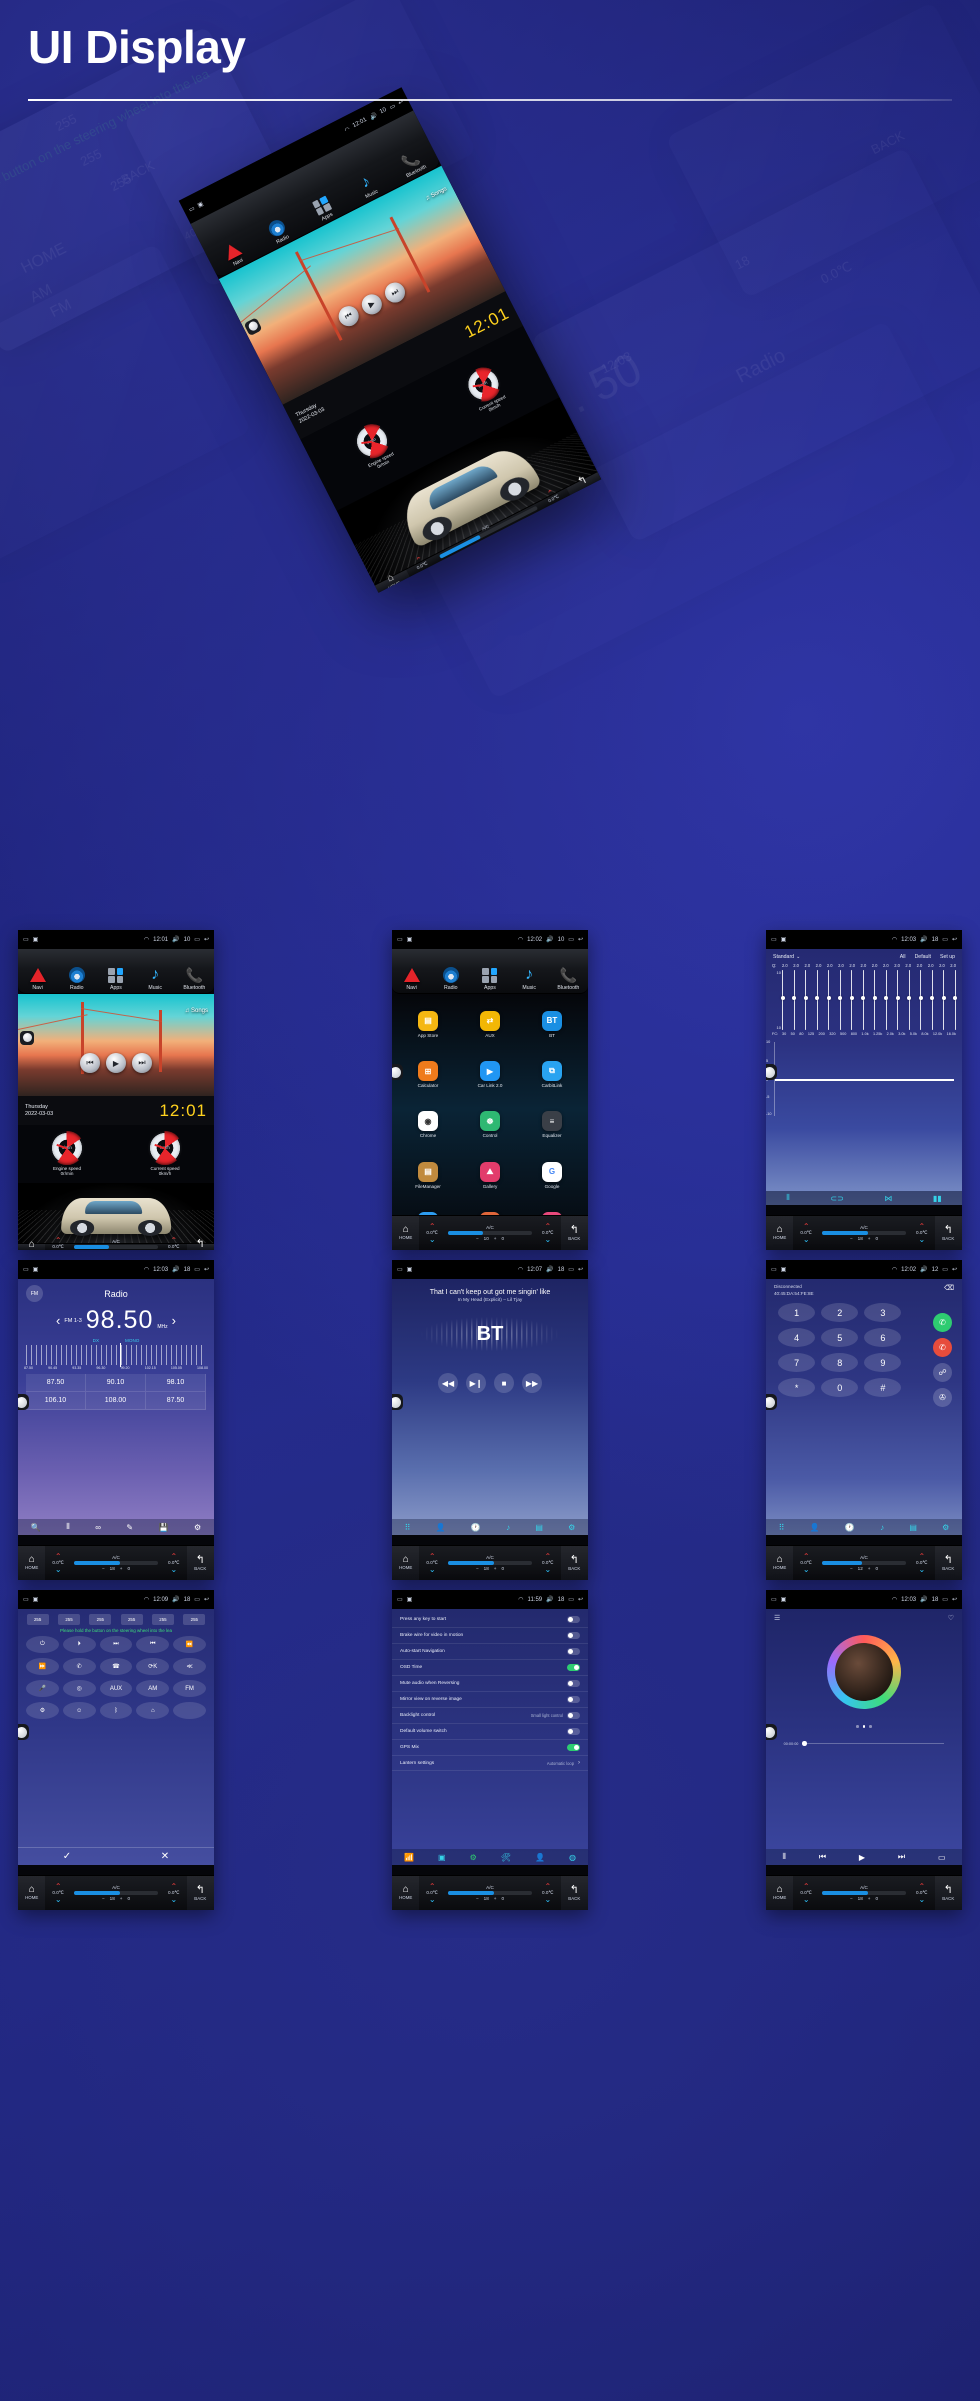  I want to click on dial-key: 0, so click(840, 1388).